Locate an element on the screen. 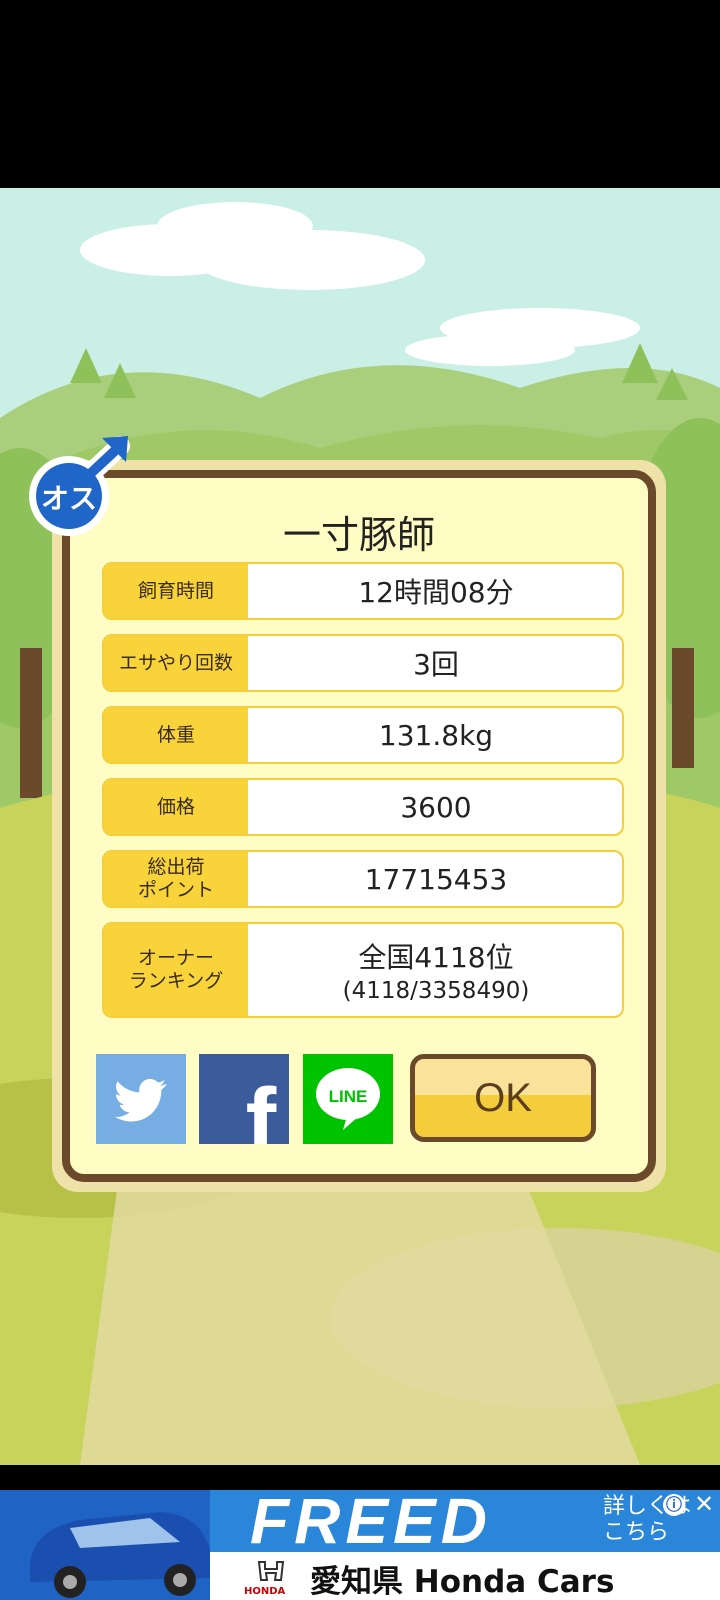  row-label: オーナー ランキング is located at coordinates (176, 970).